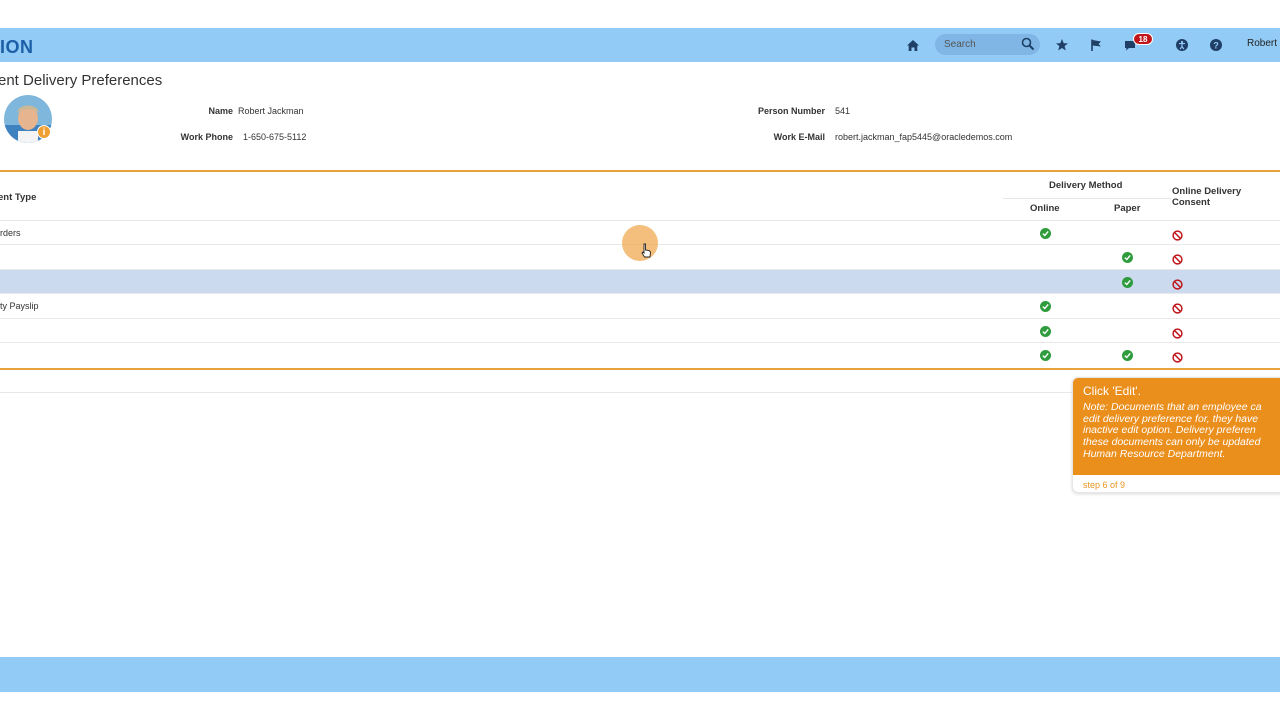 The image size is (1280, 720). I want to click on flag-icon, so click(1096, 45).